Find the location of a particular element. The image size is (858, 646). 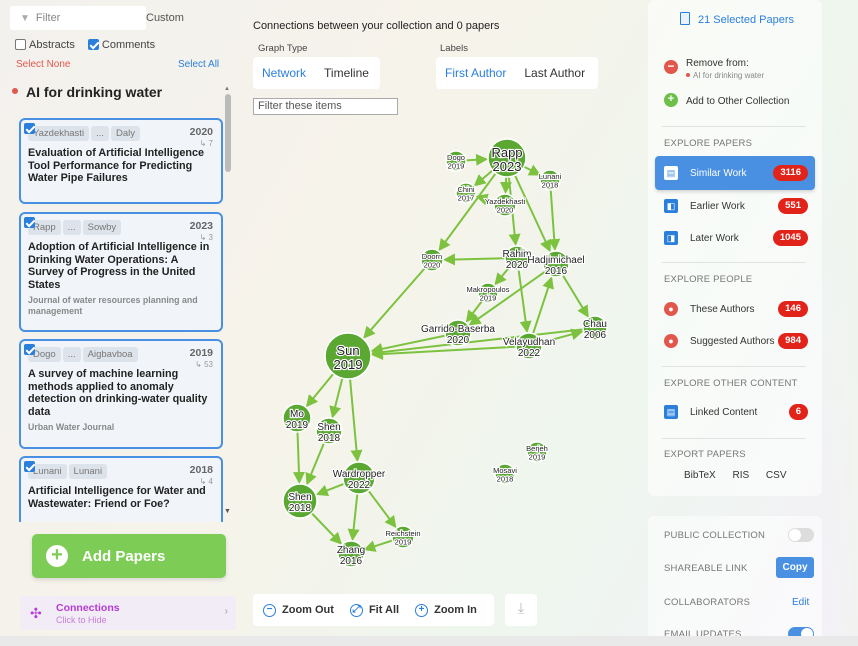

tab-timeline: Timeline is located at coordinates (346, 73).